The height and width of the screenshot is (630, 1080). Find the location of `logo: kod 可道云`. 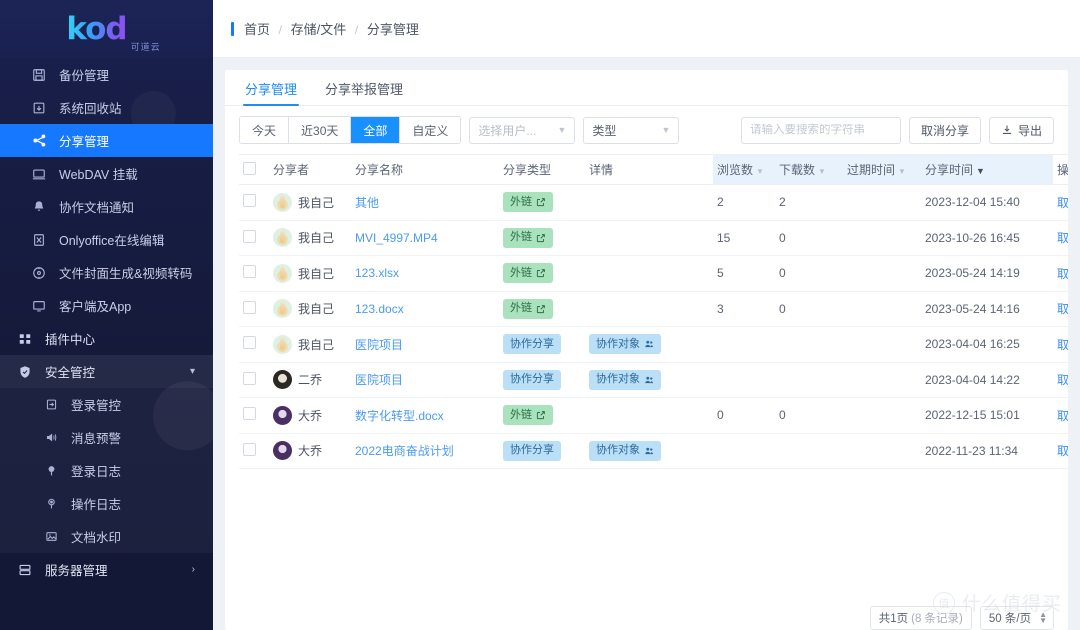

logo: kod 可道云 is located at coordinates (106, 29).